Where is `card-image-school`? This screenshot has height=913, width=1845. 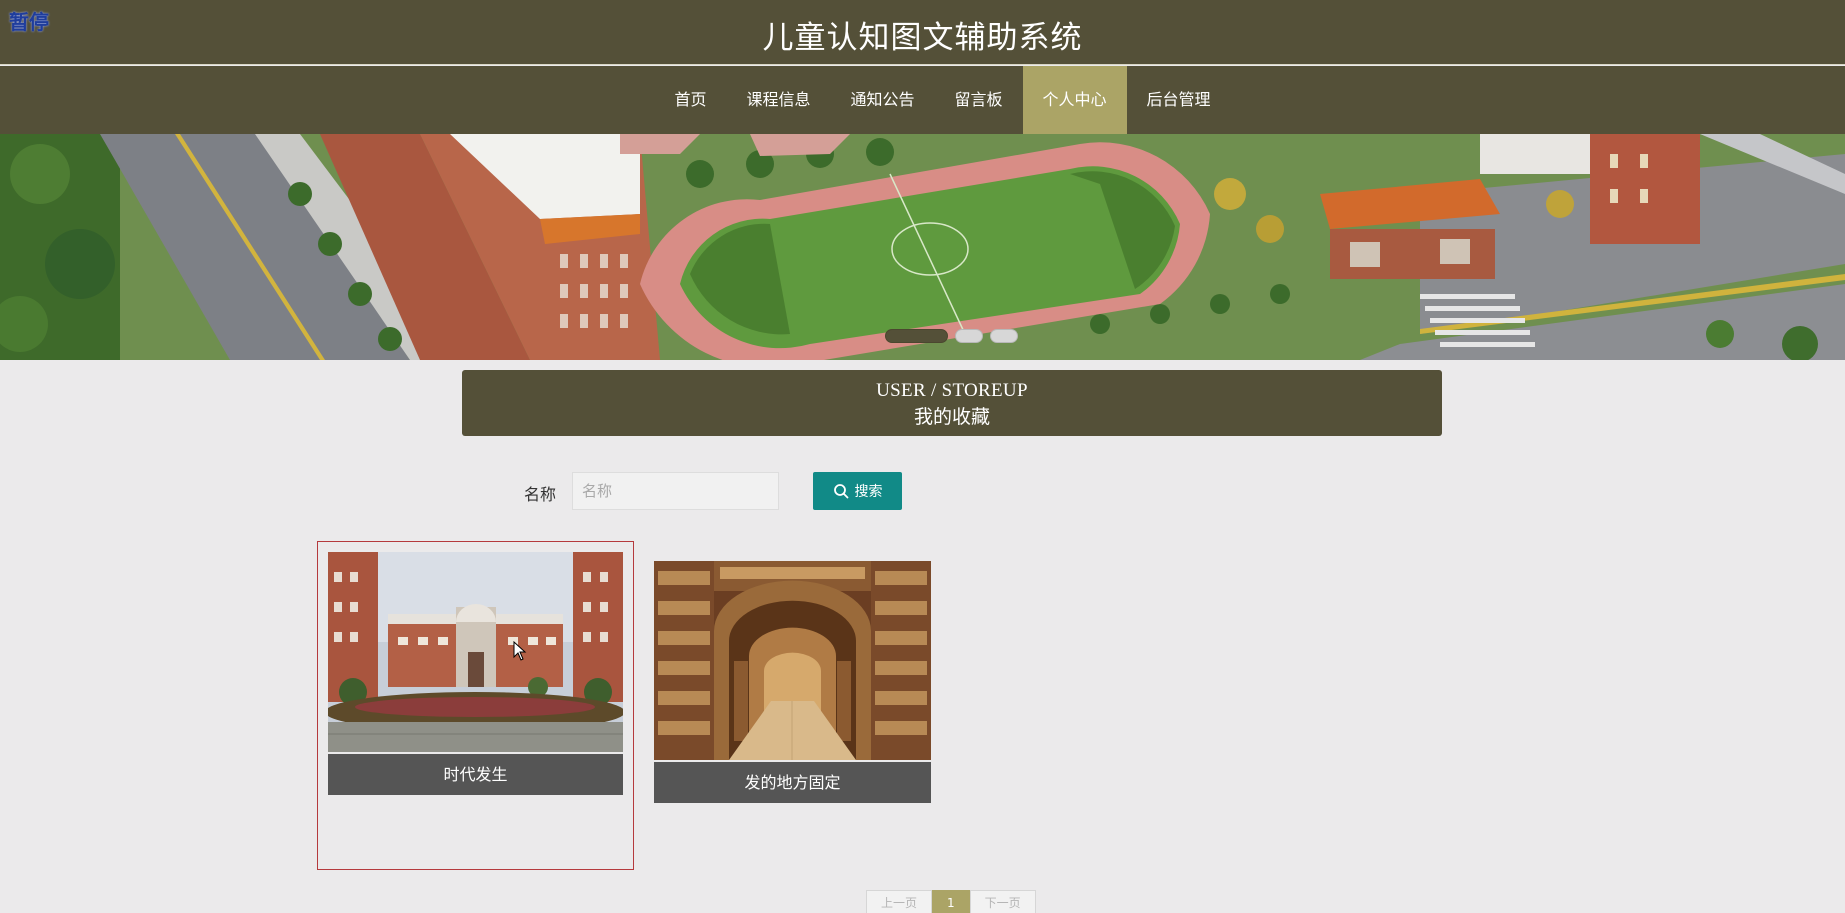 card-image-school is located at coordinates (475, 652).